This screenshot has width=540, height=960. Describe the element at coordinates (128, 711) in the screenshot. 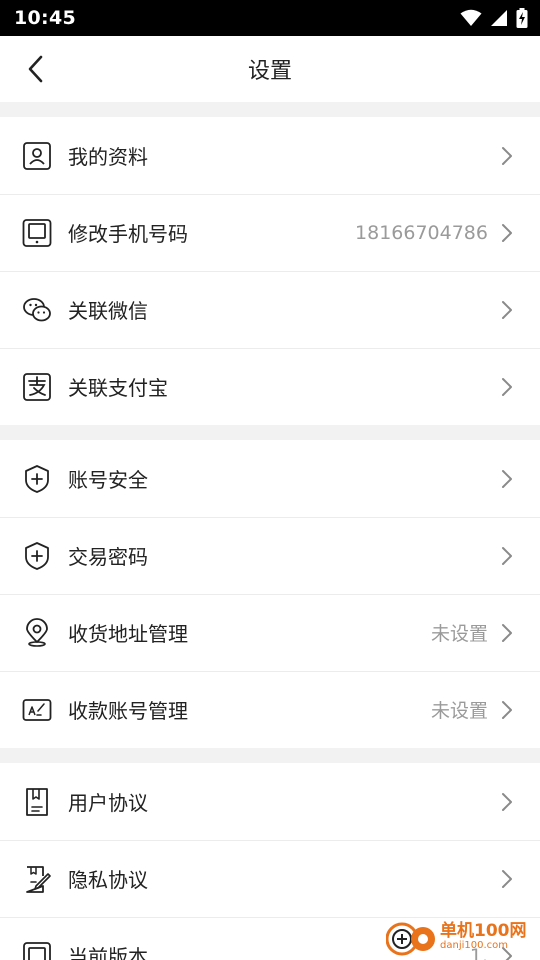

I see `settings-item-label: 收款账号管理` at that location.